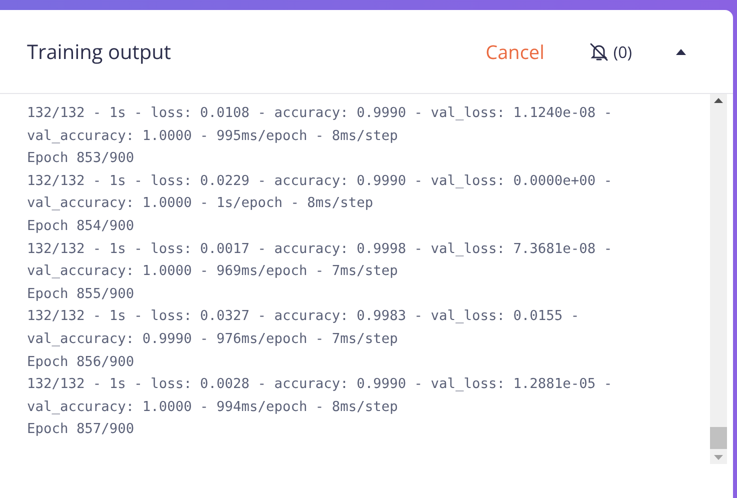 The height and width of the screenshot is (498, 737). I want to click on scroll-down-icon, so click(718, 457).